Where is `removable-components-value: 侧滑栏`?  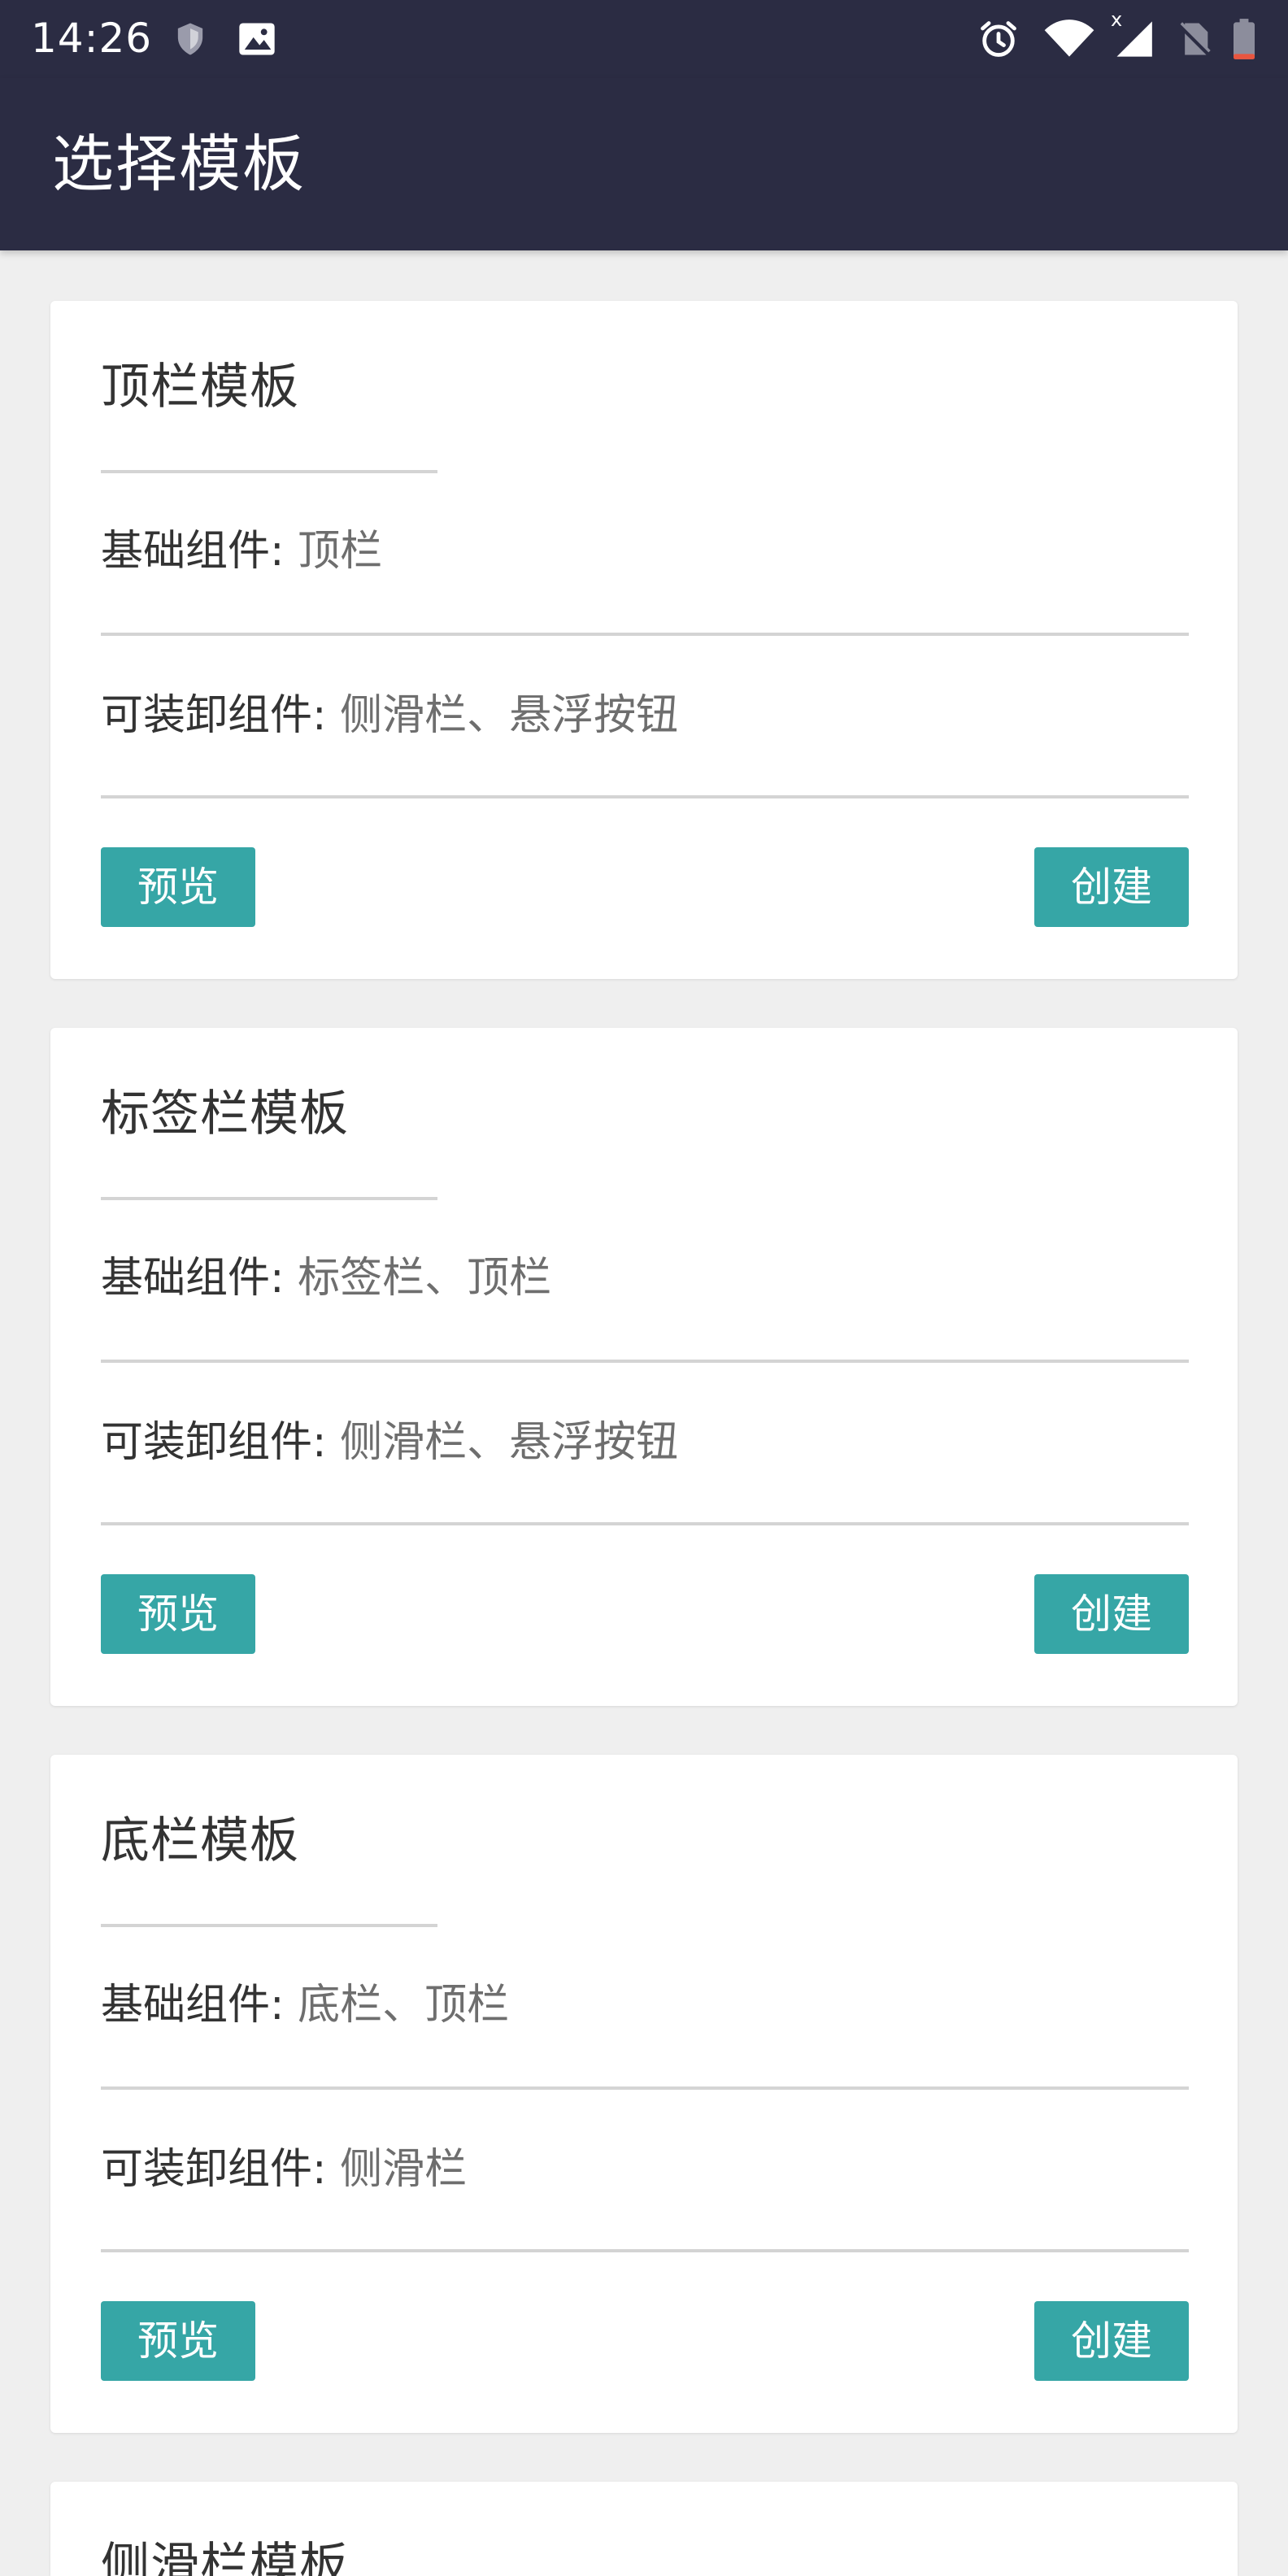 removable-components-value: 侧滑栏 is located at coordinates (404, 2169).